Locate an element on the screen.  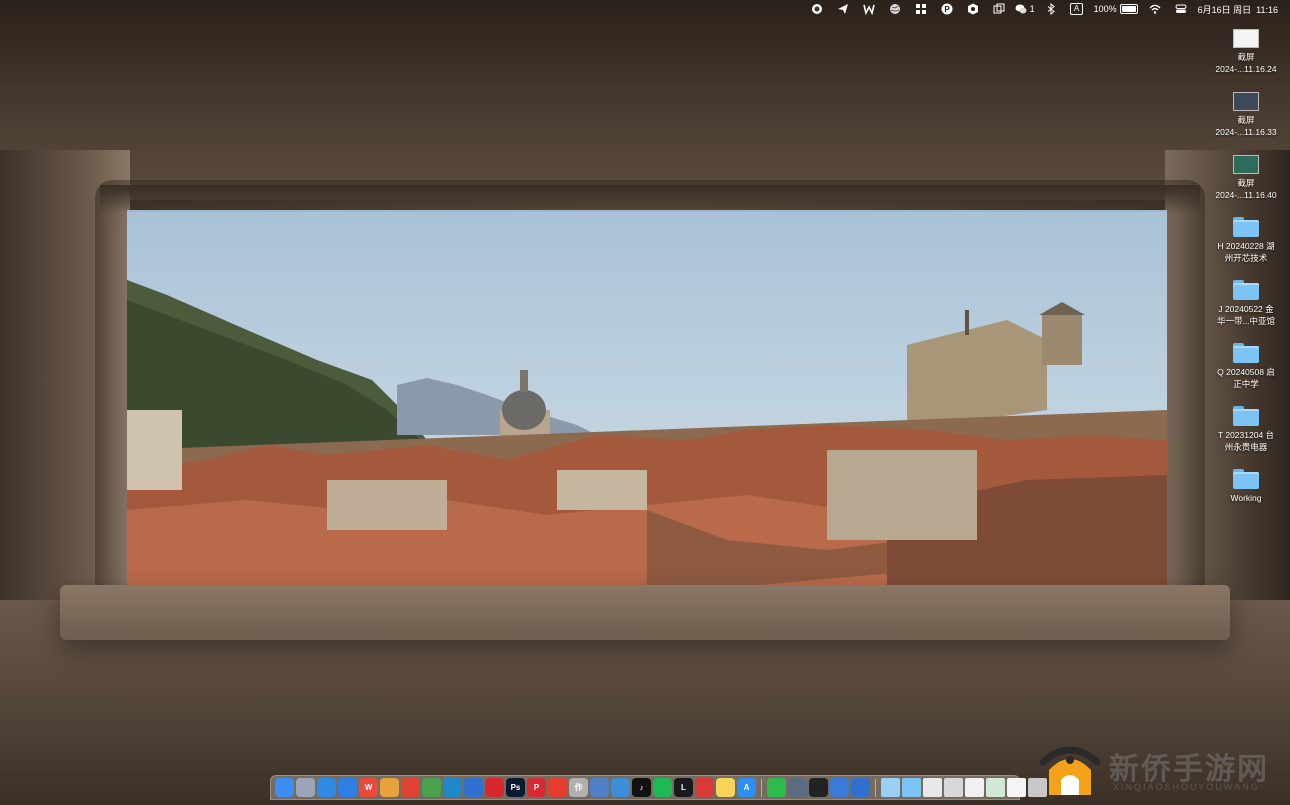
input-method-label: A is located at coordinates (1076, 9).